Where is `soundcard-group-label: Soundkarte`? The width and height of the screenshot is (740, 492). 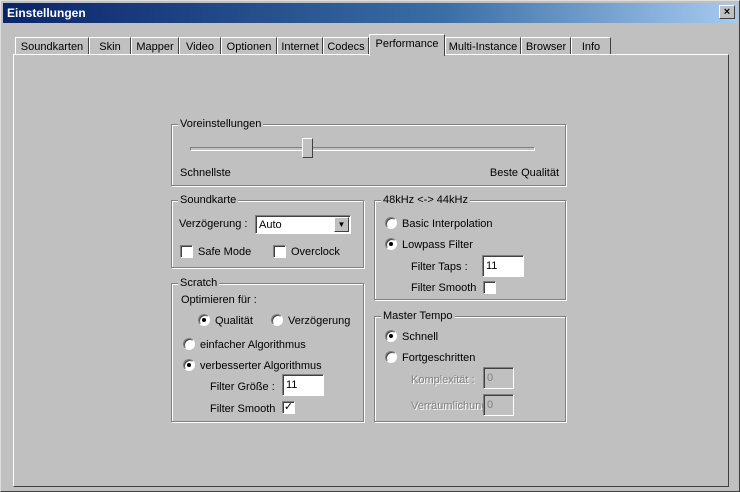 soundcard-group-label: Soundkarte is located at coordinates (208, 200).